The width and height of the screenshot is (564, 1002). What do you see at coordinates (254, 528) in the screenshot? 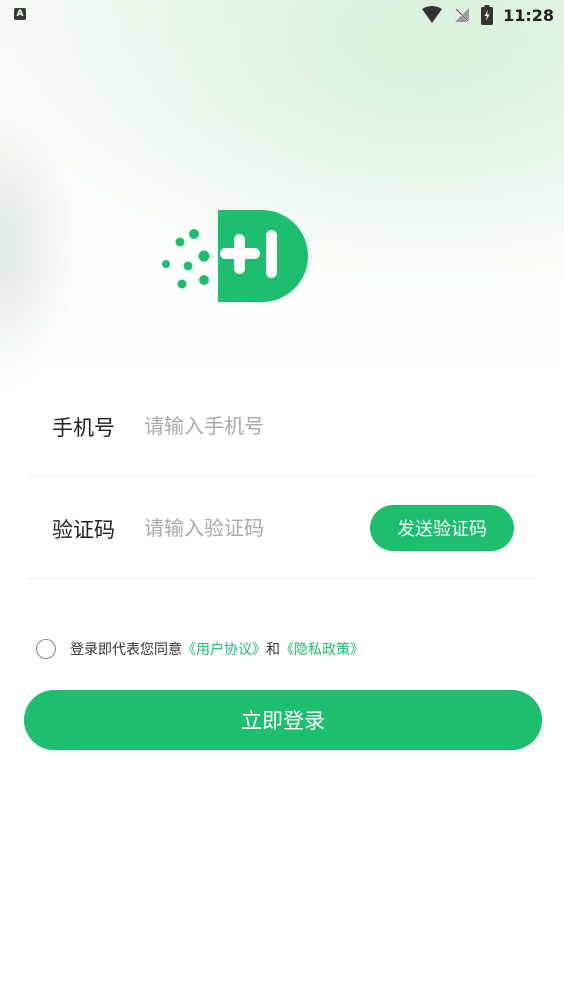
I see `code-input` at bounding box center [254, 528].